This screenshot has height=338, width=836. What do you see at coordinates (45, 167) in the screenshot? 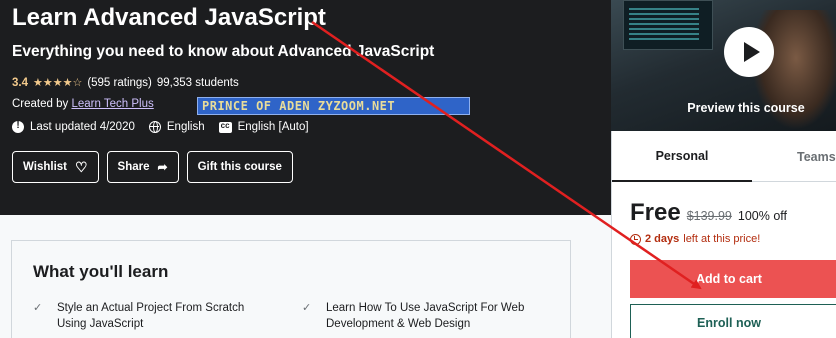
I see `wishlist-label: Wishlist` at bounding box center [45, 167].